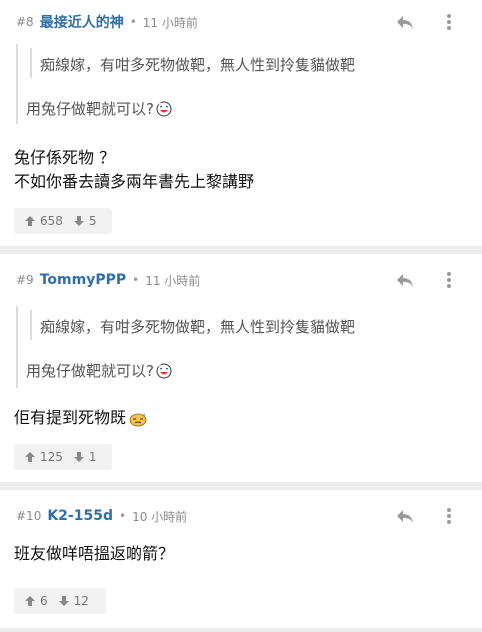 The height and width of the screenshot is (632, 482). Describe the element at coordinates (138, 418) in the screenshot. I see `sweat-emoji-icon` at that location.